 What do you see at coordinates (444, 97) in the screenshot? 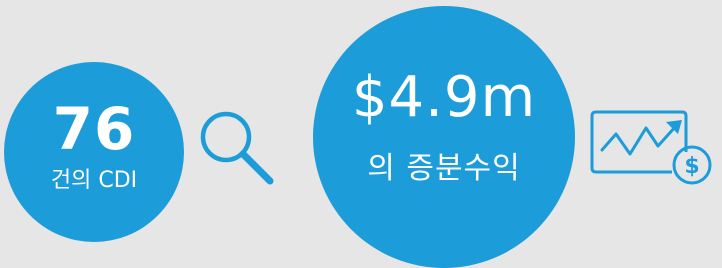
I see `revenue-value: $4.9m` at bounding box center [444, 97].